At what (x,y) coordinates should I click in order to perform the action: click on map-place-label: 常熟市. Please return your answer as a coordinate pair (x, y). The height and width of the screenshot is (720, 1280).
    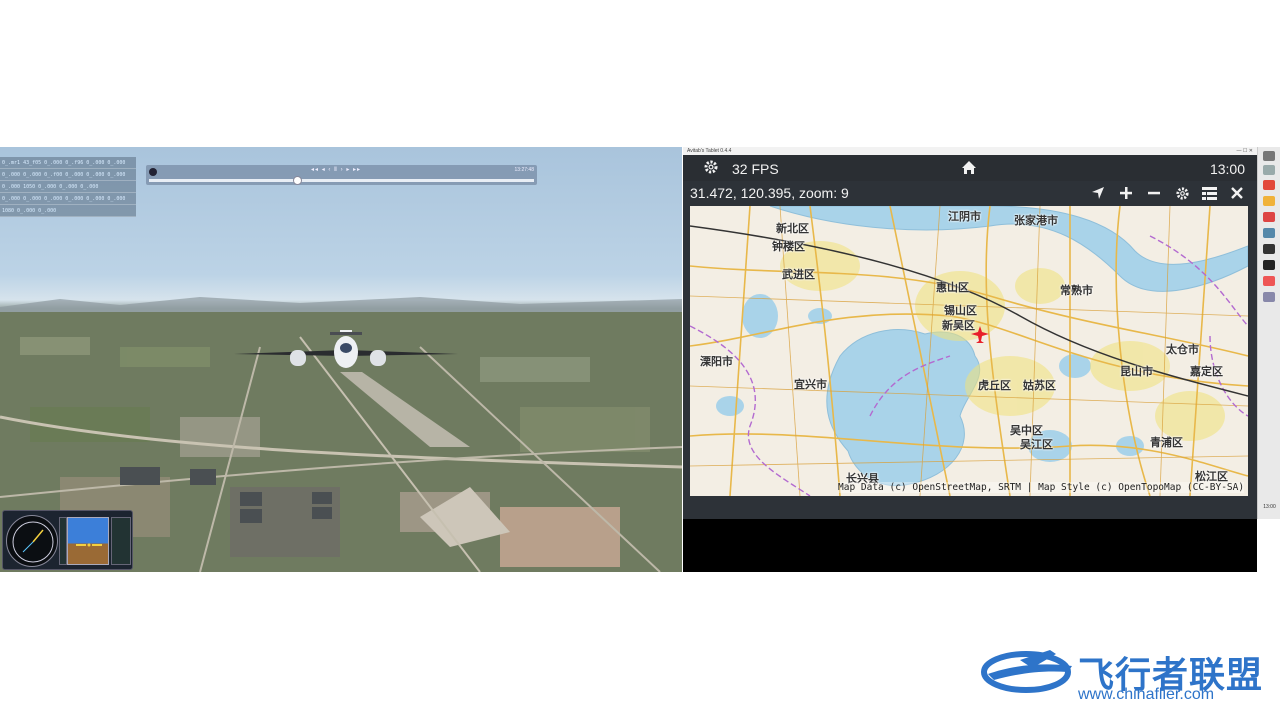
    Looking at the image, I should click on (1076, 291).